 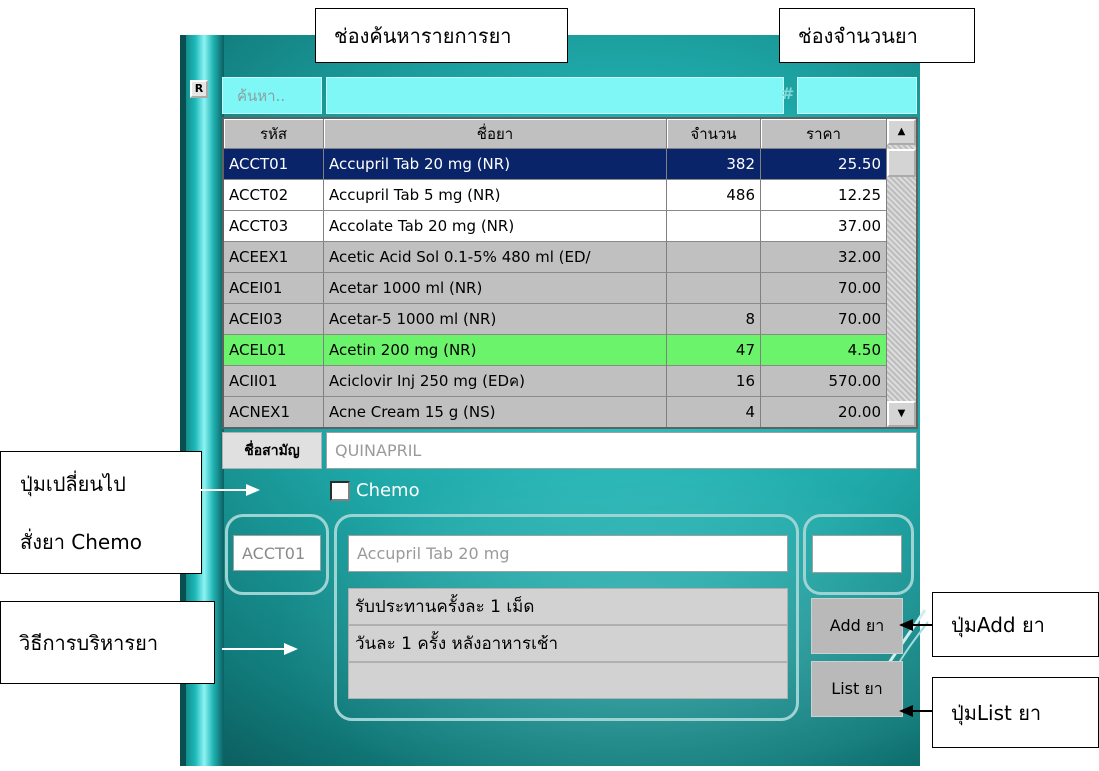 I want to click on cell-name: Accupril Tab 5 mg (NR), so click(x=495, y=195).